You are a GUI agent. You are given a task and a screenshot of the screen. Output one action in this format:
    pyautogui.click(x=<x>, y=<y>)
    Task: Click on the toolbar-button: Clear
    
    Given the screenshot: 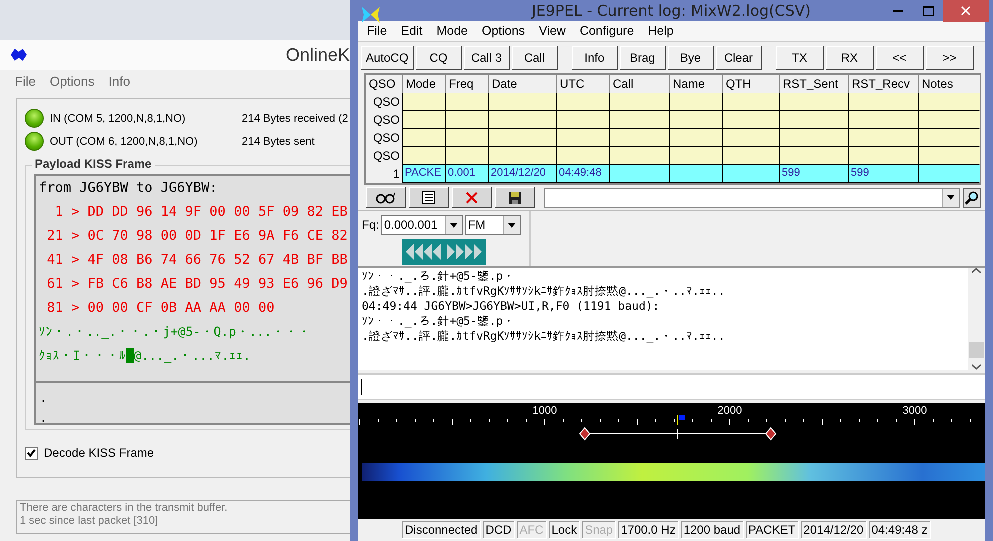 What is the action you would take?
    pyautogui.click(x=739, y=58)
    